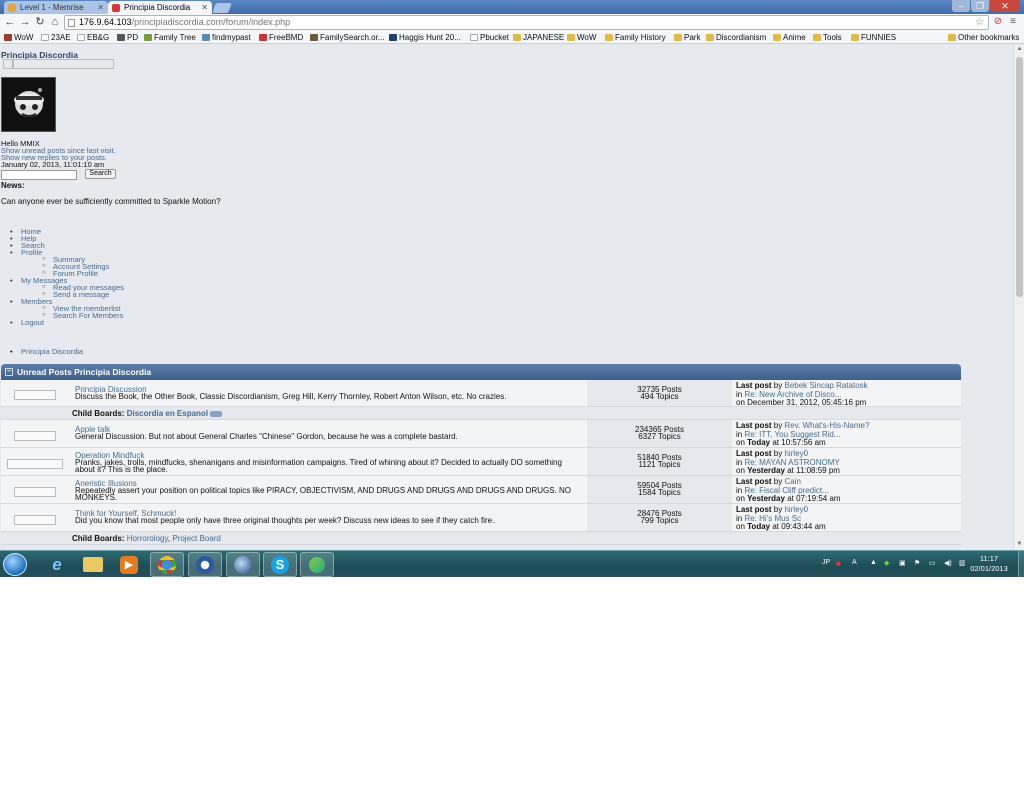  I want to click on clock-date: 02/01/2013, so click(989, 568).